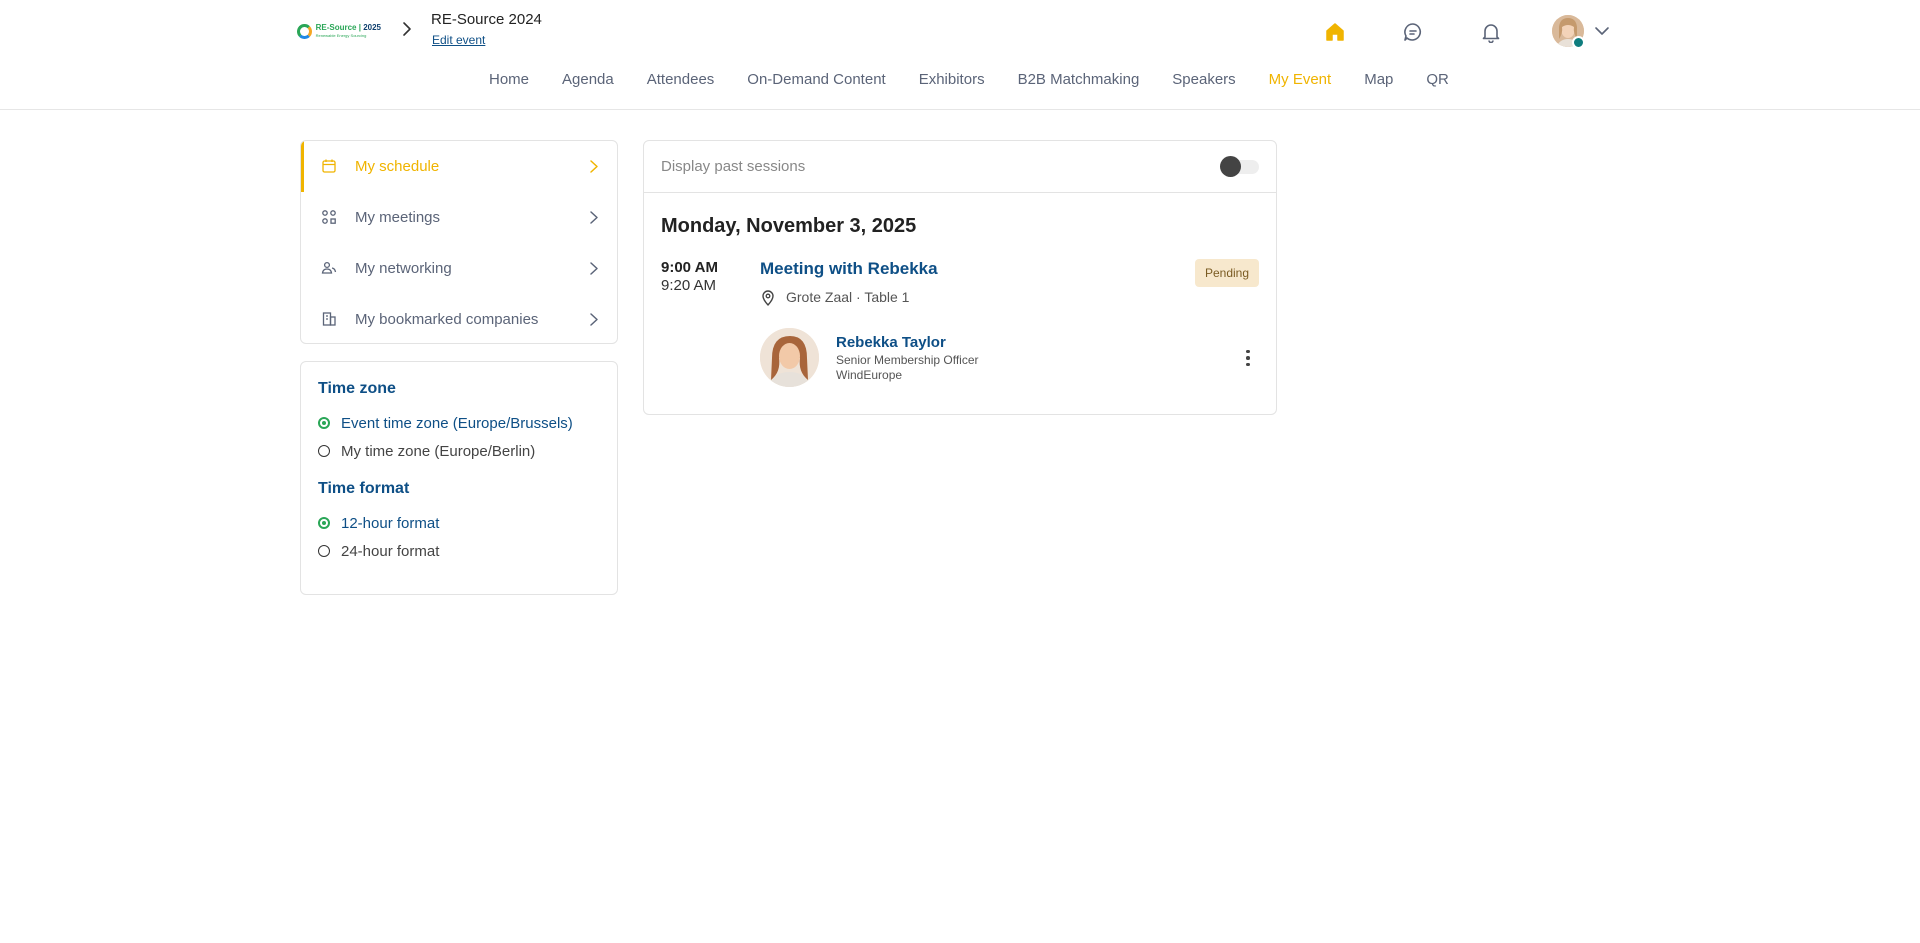  I want to click on logo-subtitle: Renewable Energy Sourcing, so click(341, 35).